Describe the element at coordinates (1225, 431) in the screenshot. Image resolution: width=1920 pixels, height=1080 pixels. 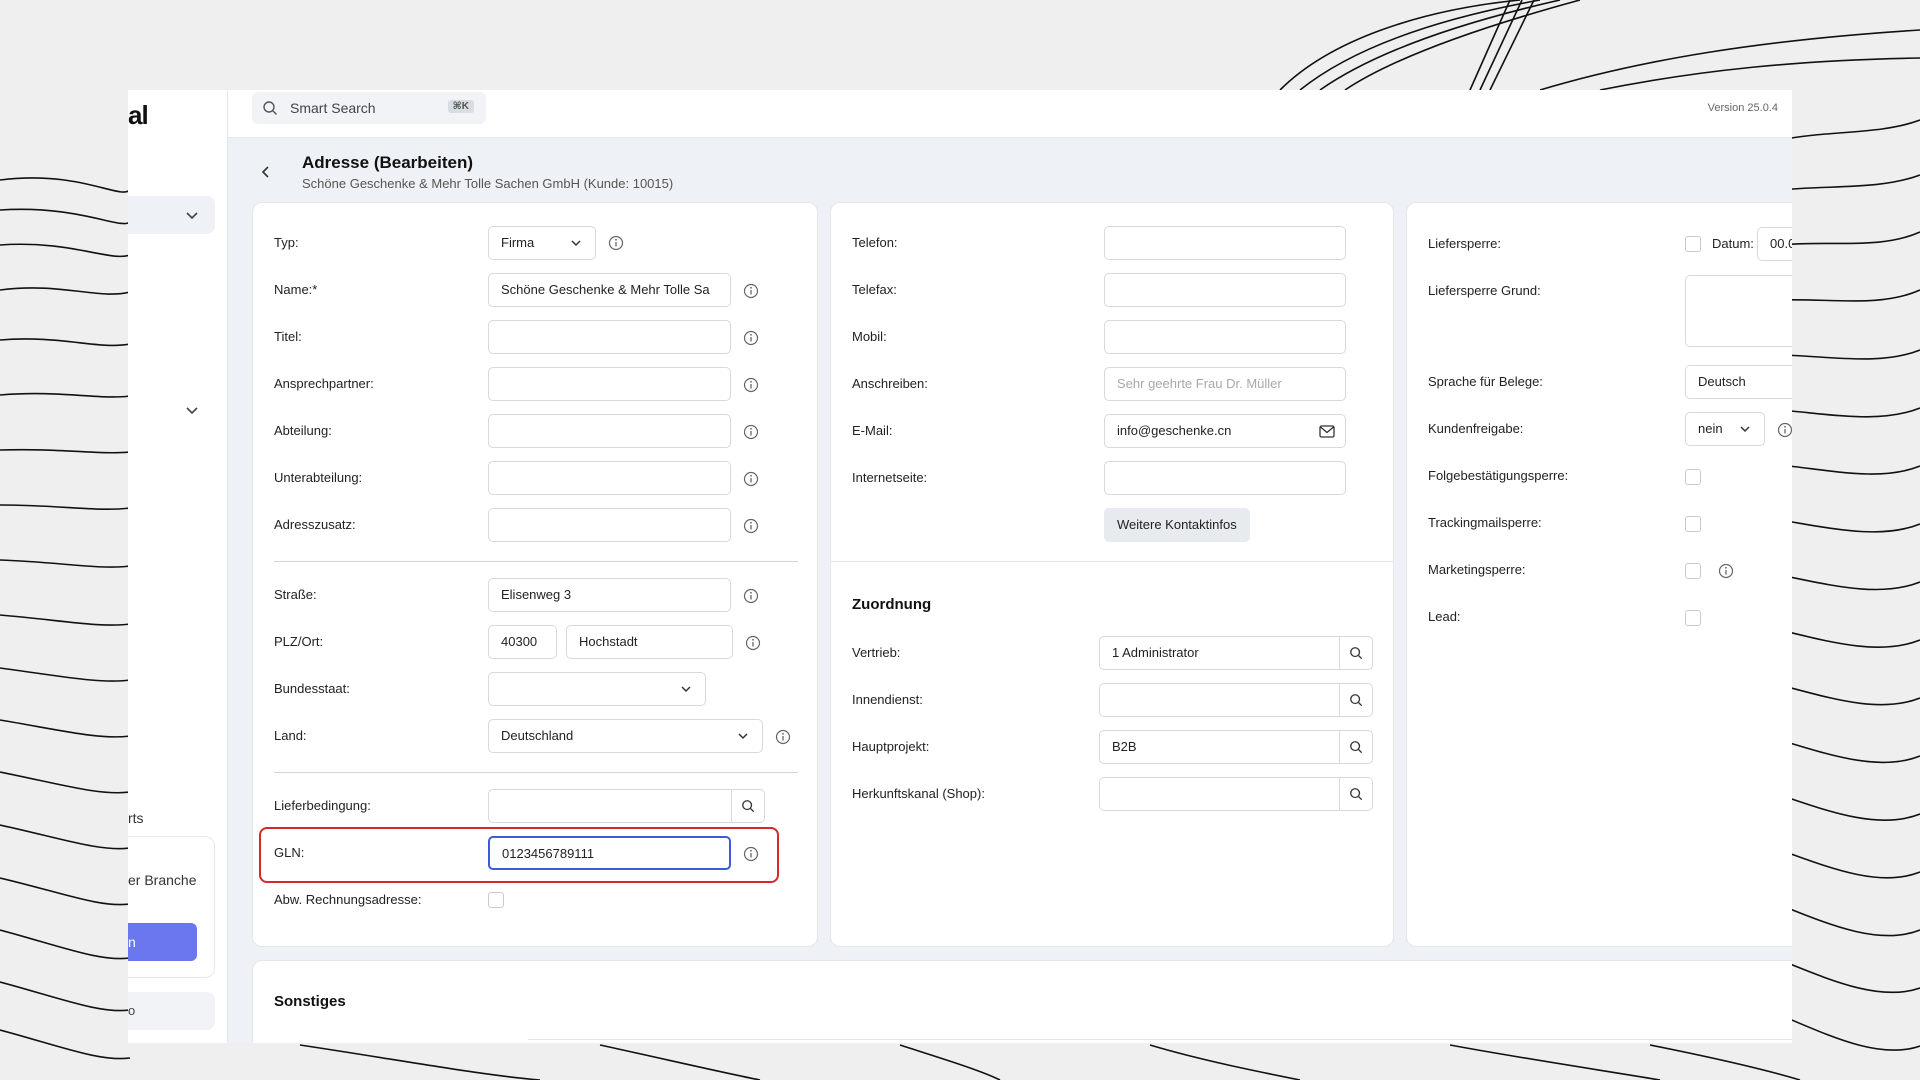
I see `email-field: info@geschenke.cn` at that location.